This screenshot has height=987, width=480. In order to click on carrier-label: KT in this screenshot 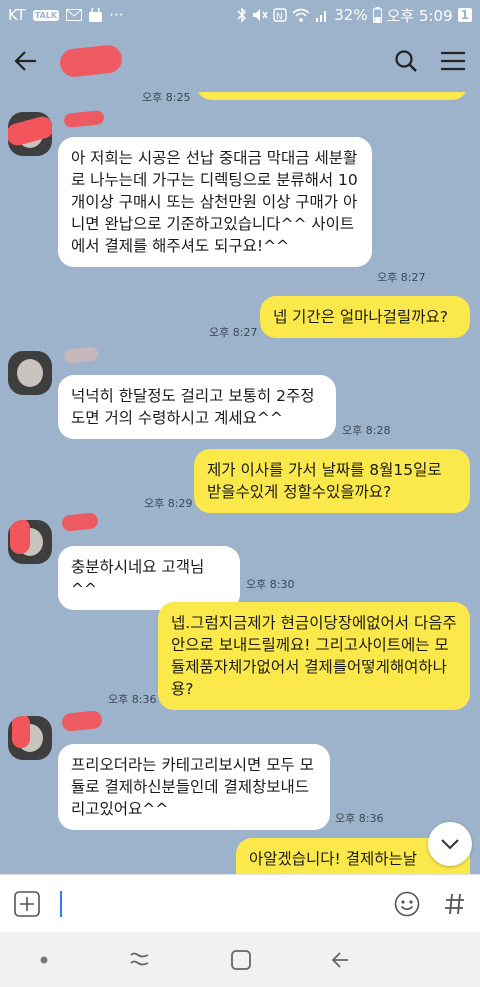, I will do `click(17, 15)`.